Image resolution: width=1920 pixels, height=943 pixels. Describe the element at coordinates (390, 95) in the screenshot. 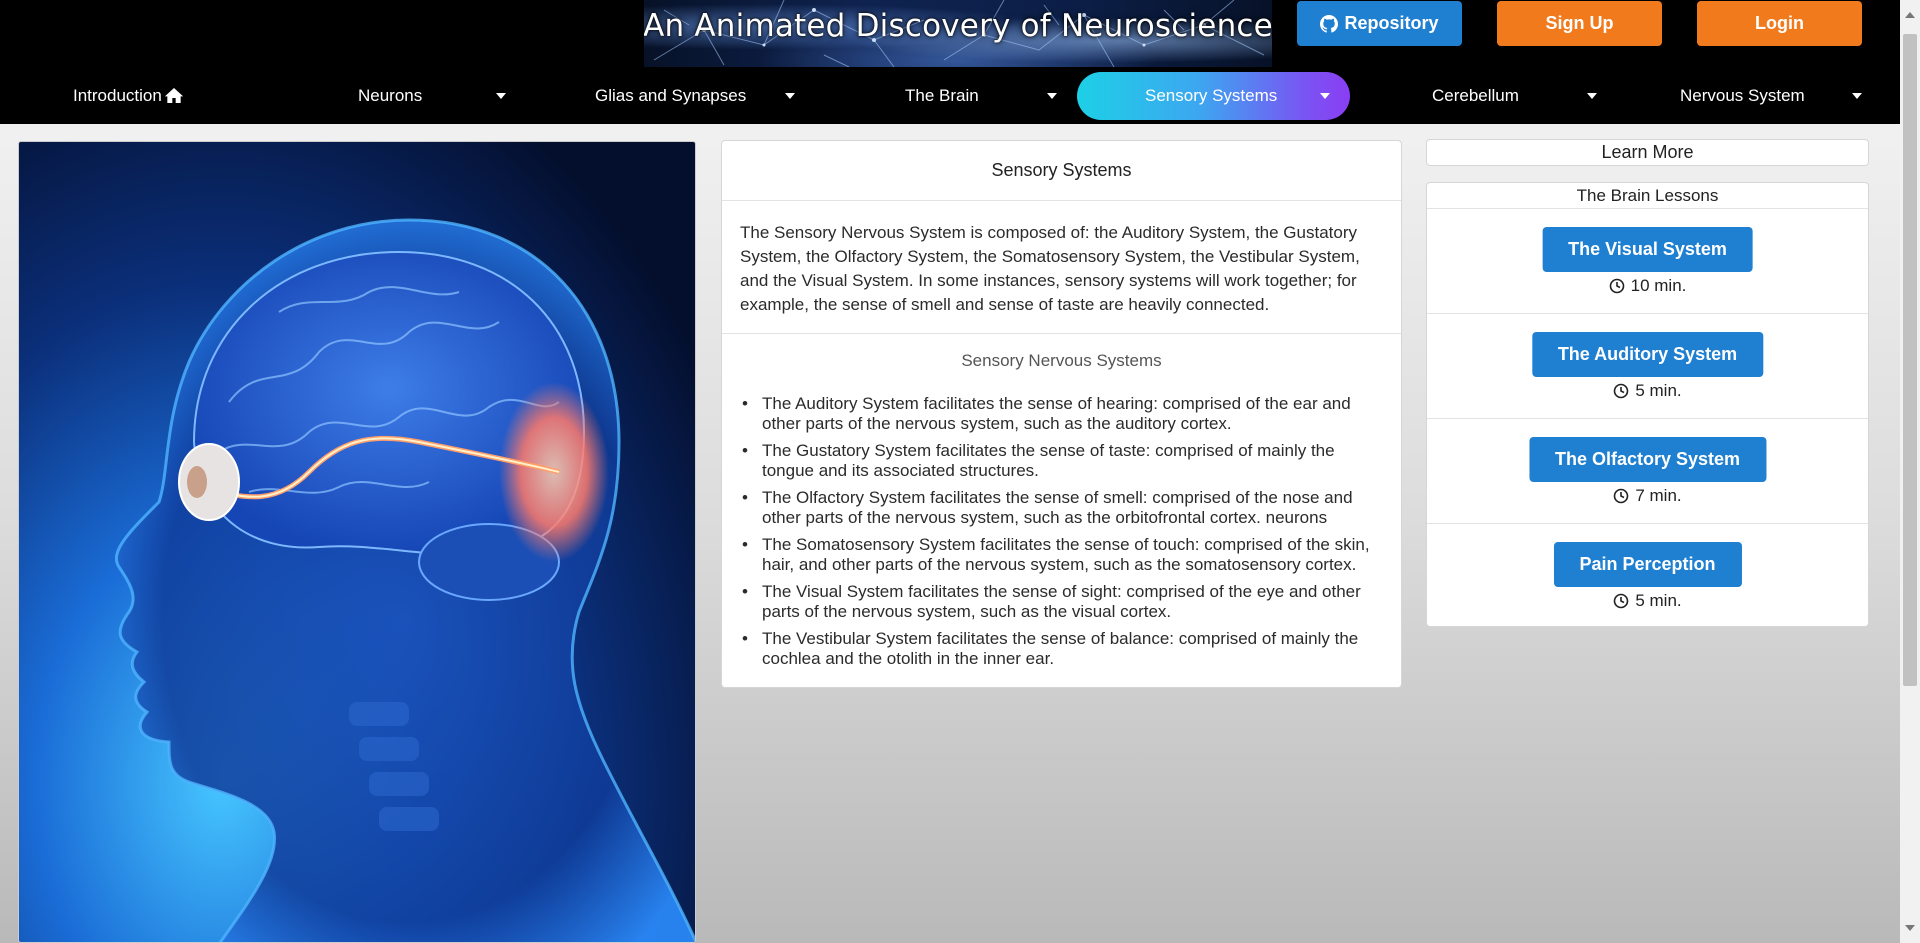

I see `nav-item-label: Neurons` at that location.